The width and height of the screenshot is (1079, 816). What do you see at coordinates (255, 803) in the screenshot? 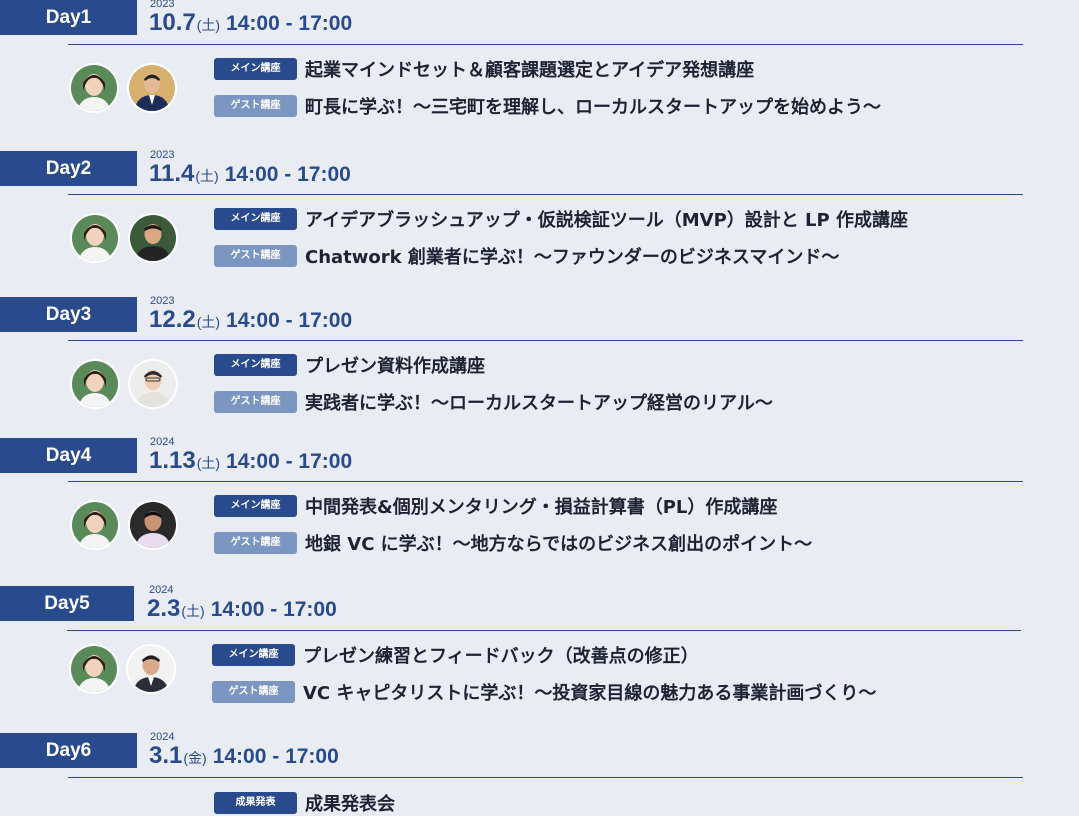
I see `badge-final: 成果発表` at bounding box center [255, 803].